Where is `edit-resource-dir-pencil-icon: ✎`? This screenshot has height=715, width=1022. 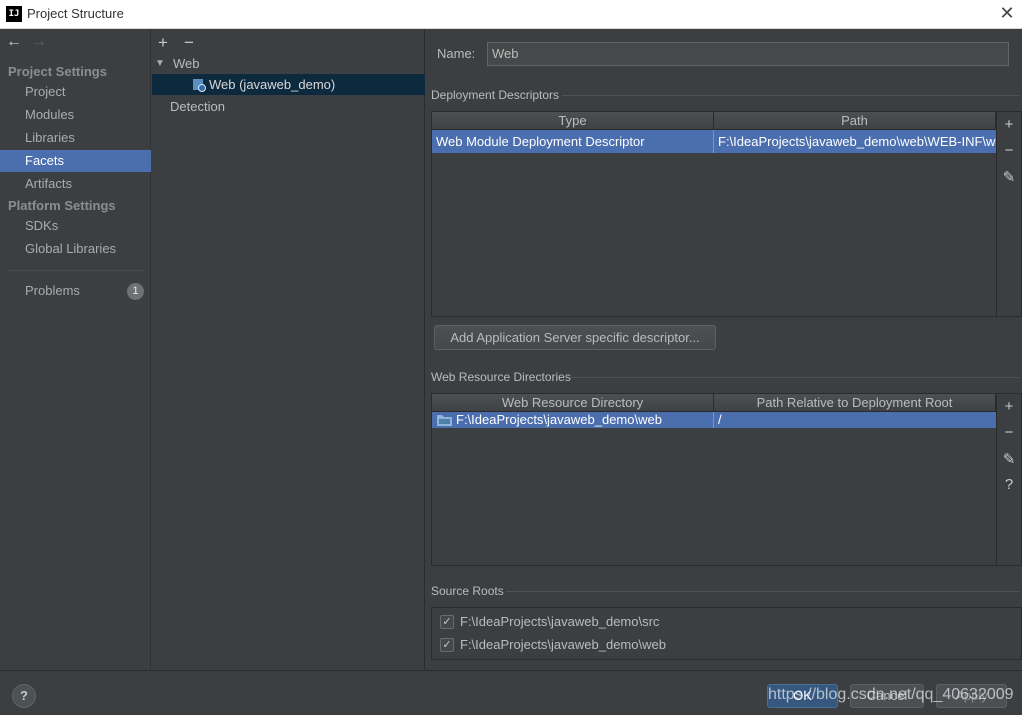
edit-resource-dir-pencil-icon: ✎ is located at coordinates (1009, 459).